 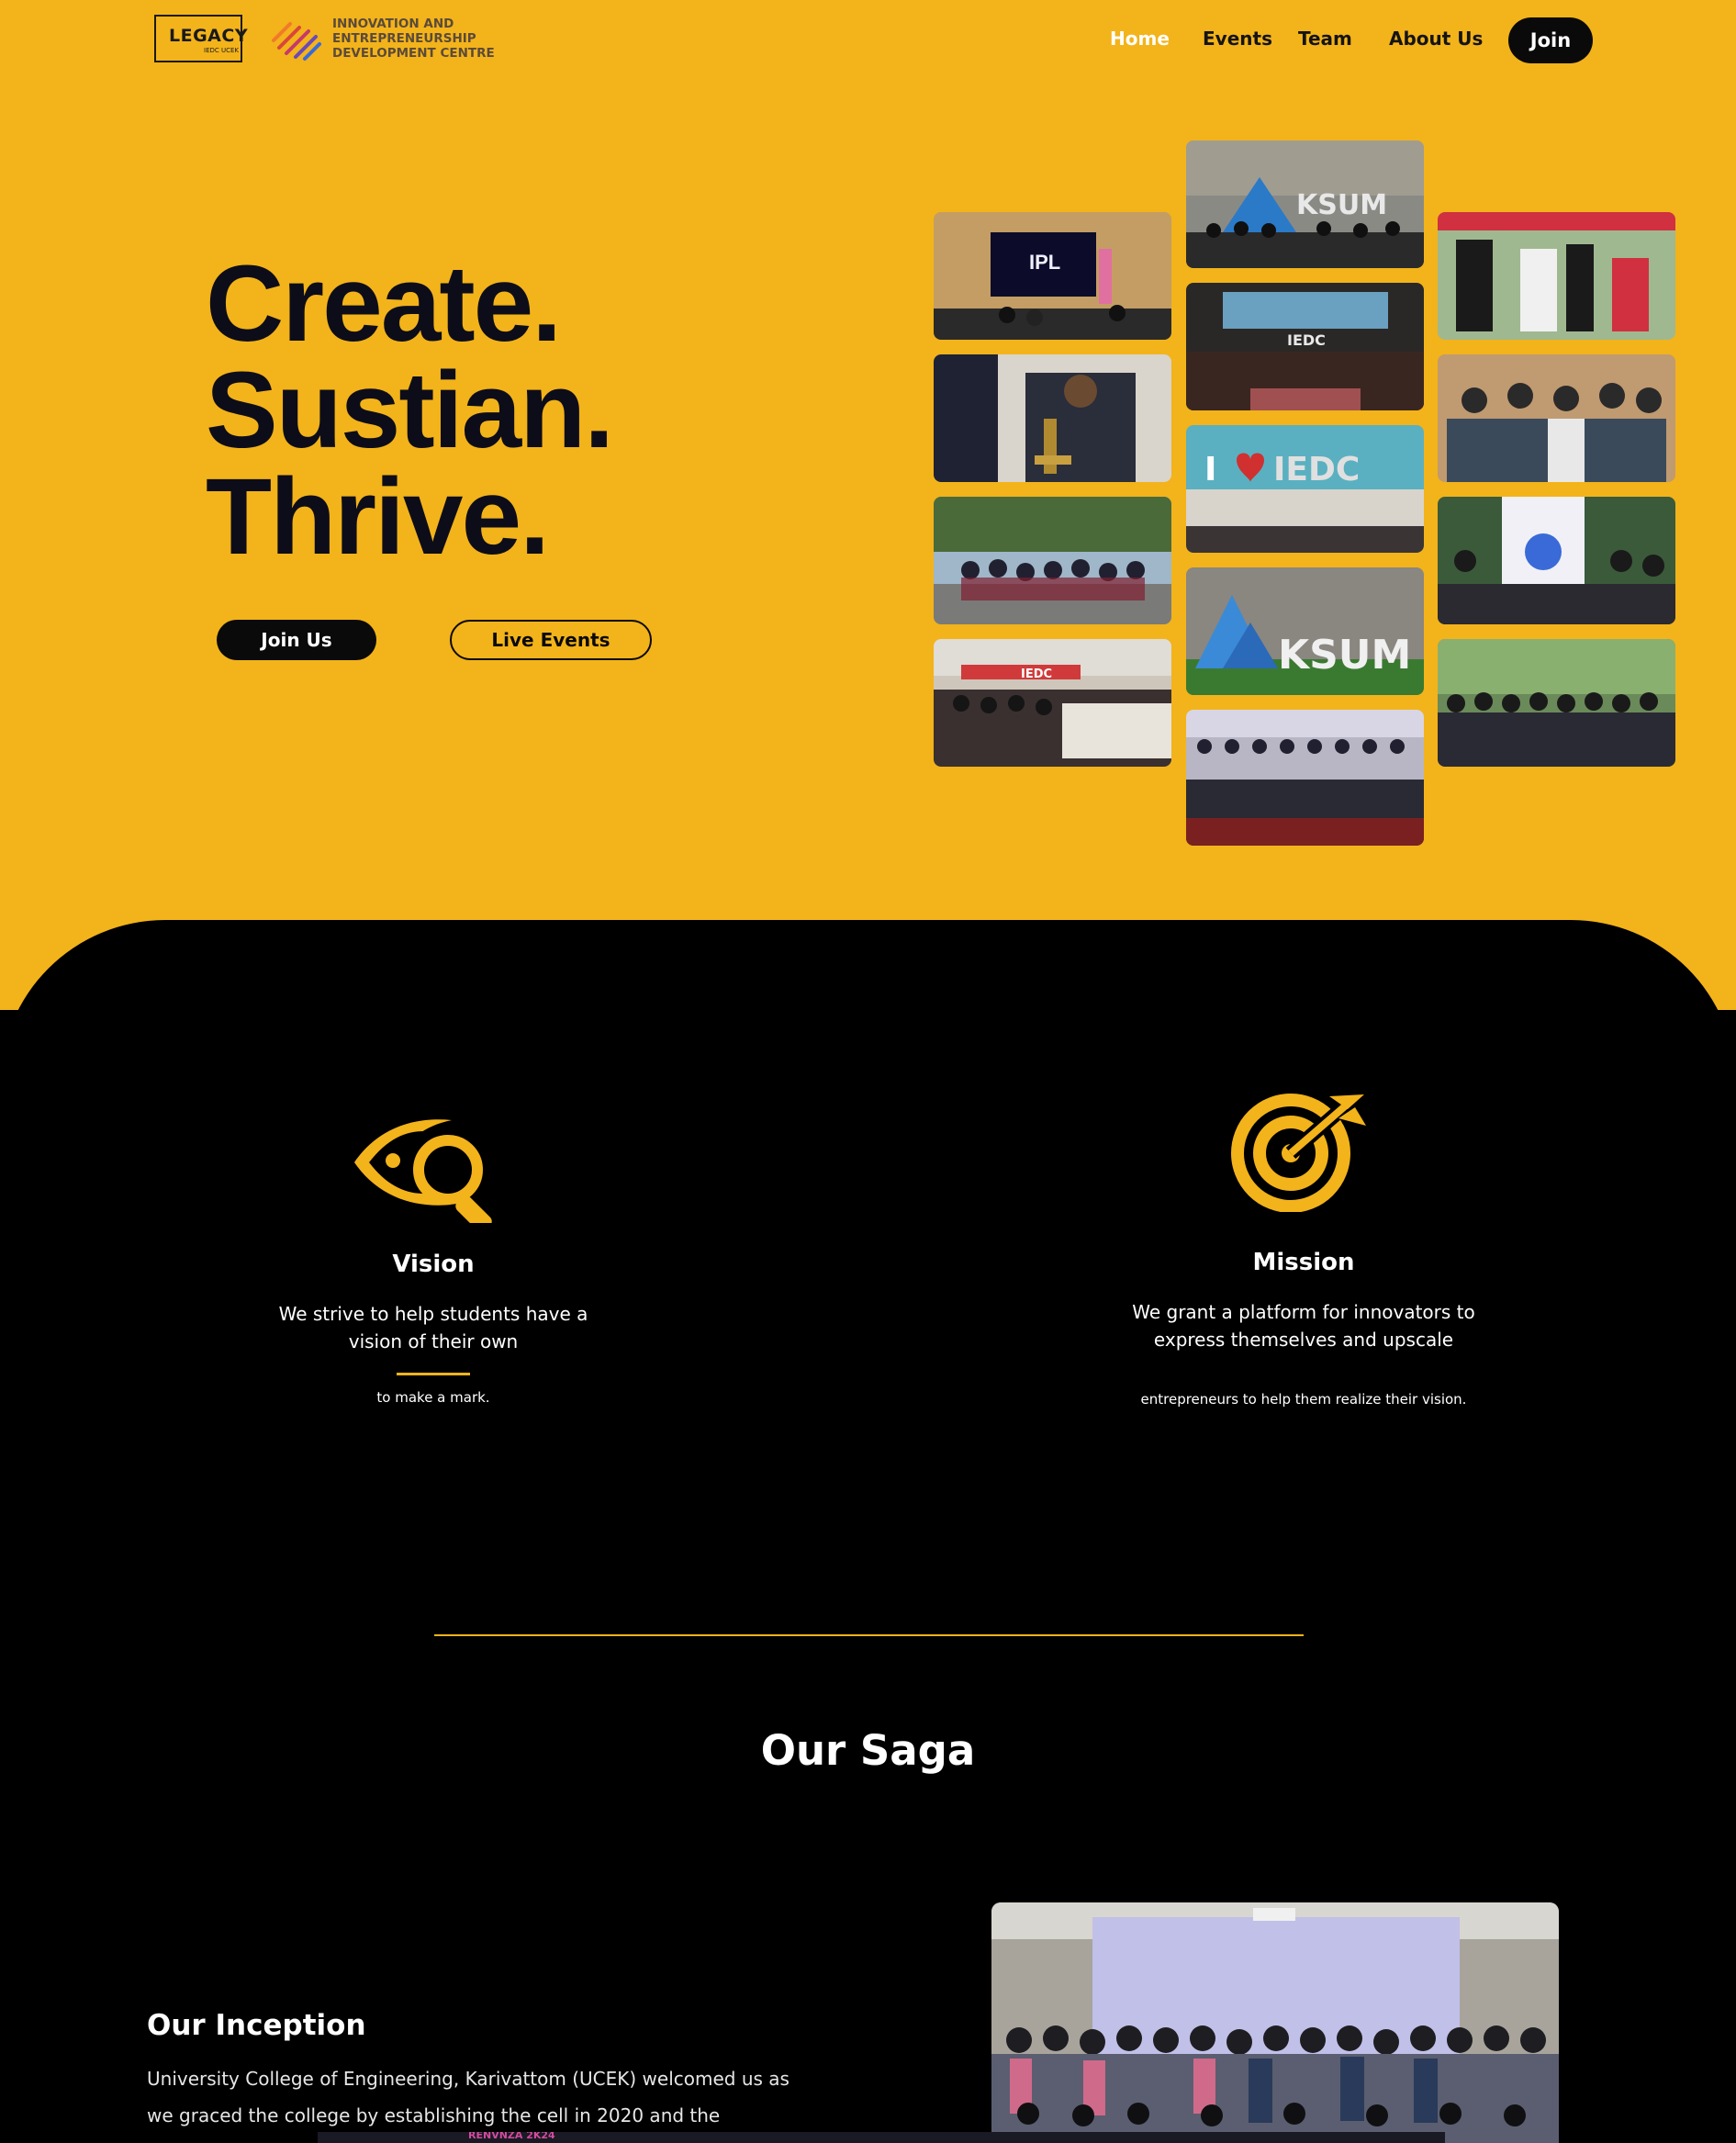 I want to click on lamp-lighting-photo, so click(x=1052, y=418).